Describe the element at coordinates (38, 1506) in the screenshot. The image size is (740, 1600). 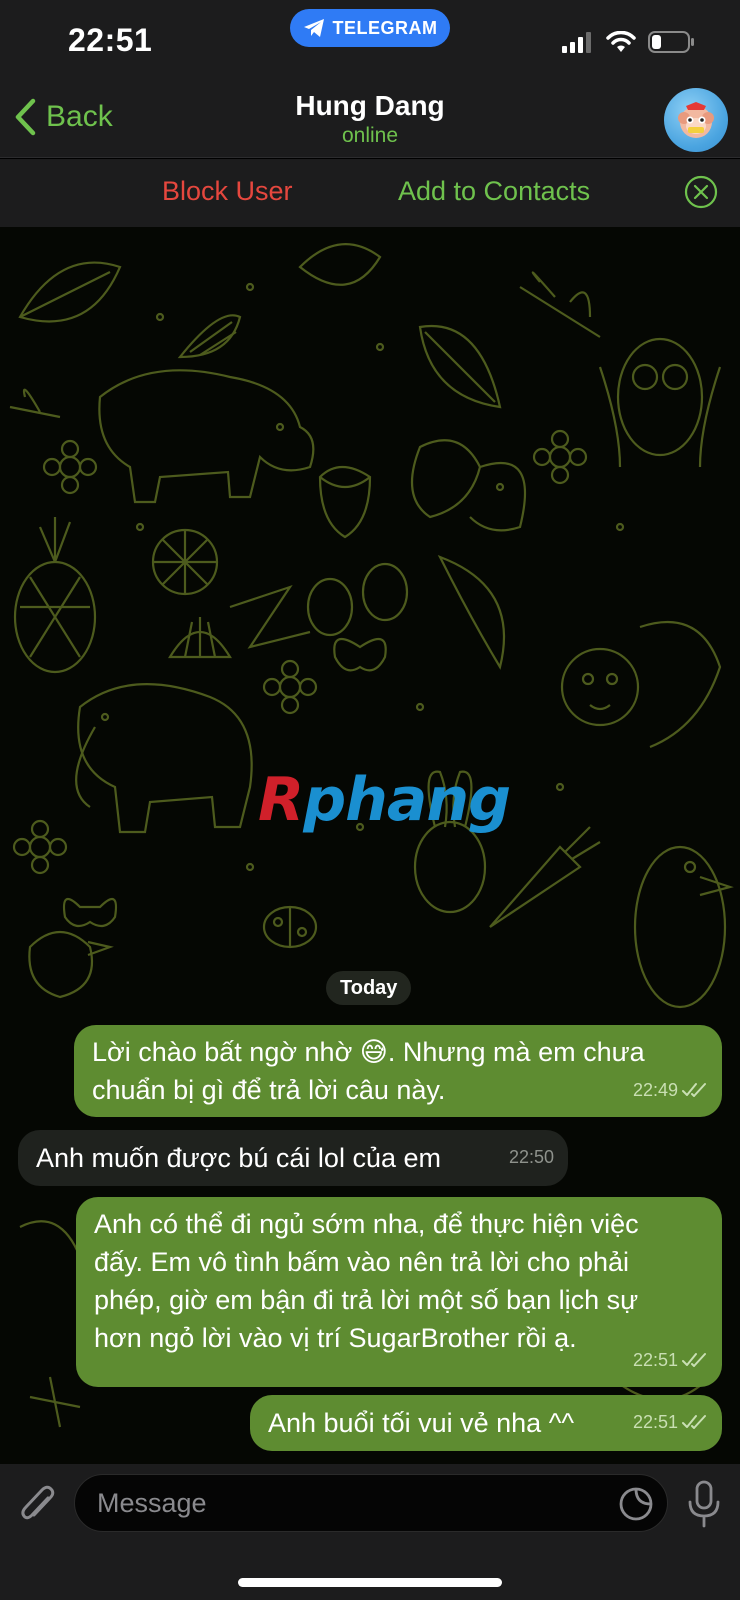
I see `paperclip-icon` at that location.